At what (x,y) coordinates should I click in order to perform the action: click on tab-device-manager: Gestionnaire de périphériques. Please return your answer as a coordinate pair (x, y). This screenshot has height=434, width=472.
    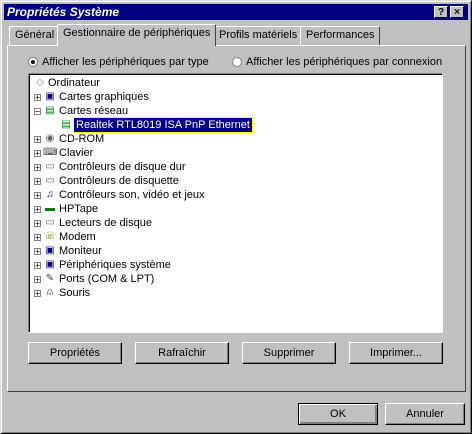
    Looking at the image, I should click on (137, 35).